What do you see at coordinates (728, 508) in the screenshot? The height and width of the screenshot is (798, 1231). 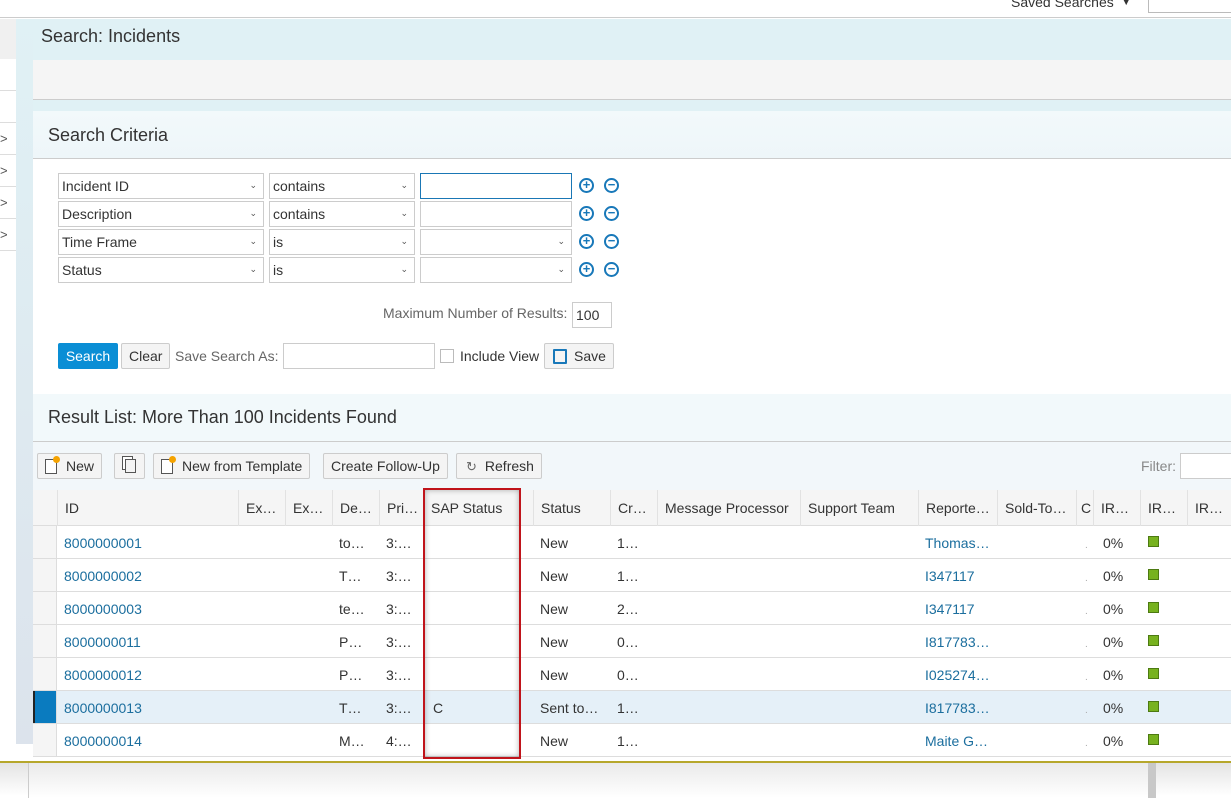 I see `column-header: Message Processor` at bounding box center [728, 508].